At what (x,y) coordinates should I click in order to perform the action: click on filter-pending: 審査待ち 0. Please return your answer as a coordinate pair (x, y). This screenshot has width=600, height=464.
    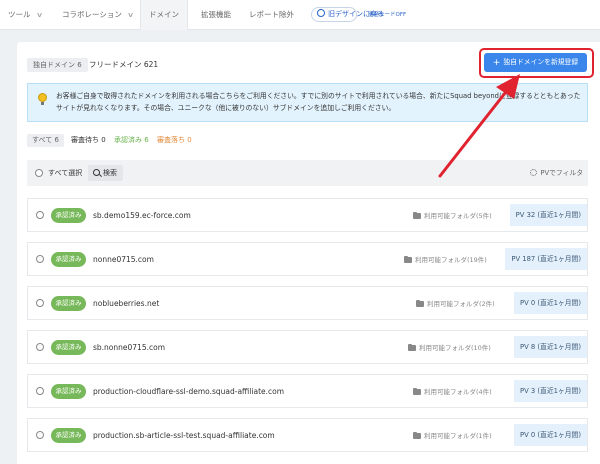
    Looking at the image, I should click on (88, 140).